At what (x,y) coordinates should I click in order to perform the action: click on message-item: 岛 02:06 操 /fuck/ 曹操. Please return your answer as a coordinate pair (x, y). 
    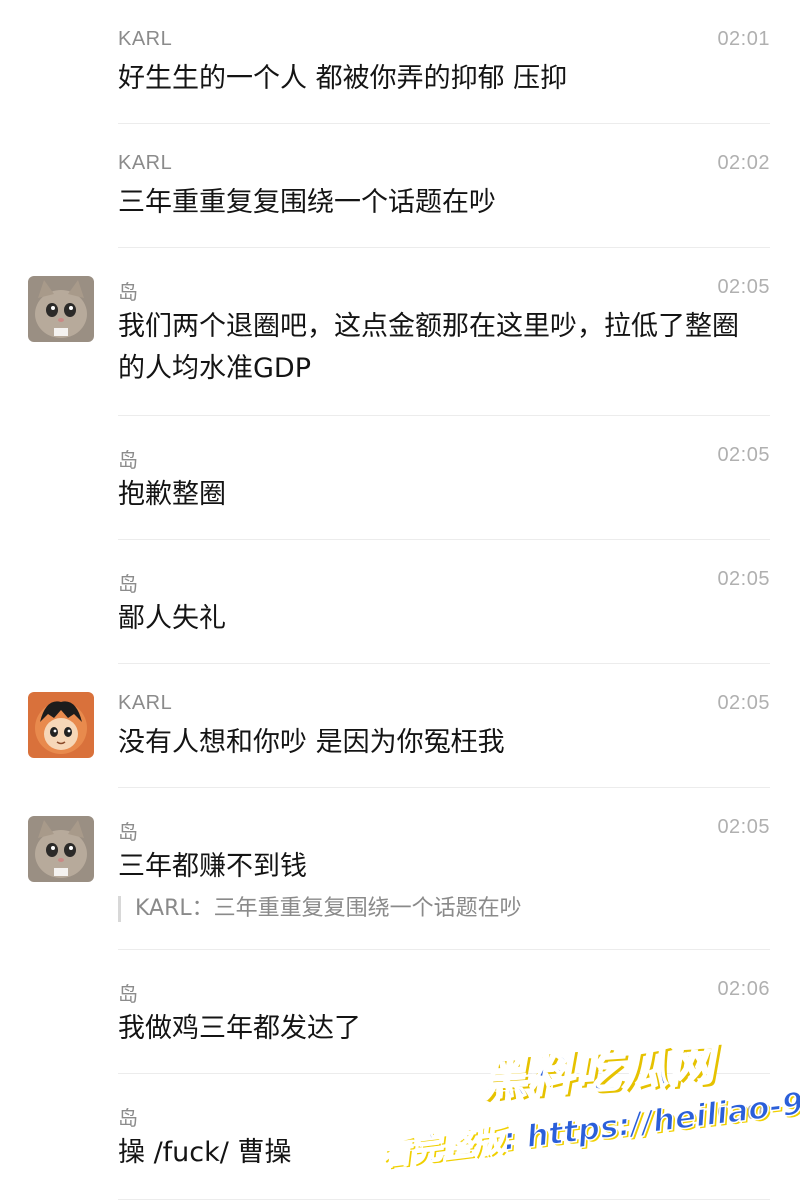
    Looking at the image, I should click on (400, 1137).